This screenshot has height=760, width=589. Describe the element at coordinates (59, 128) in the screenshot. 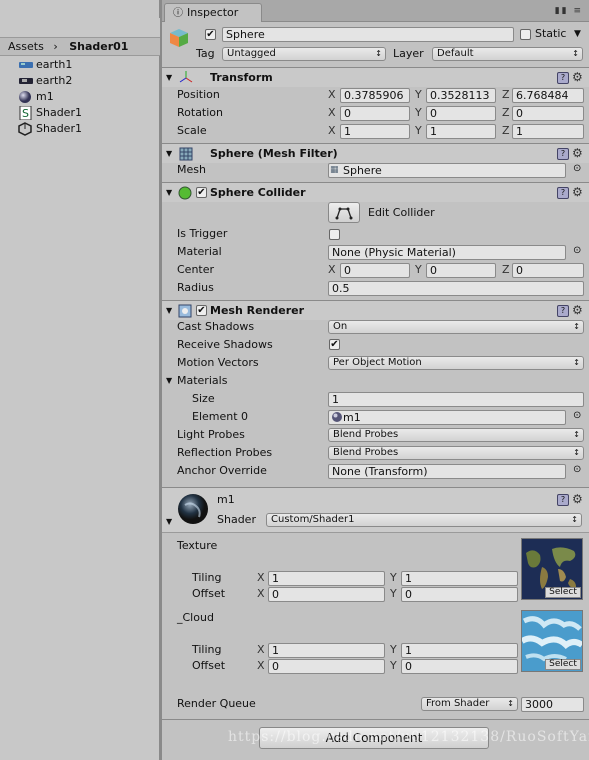

I see `asset-label: Shader1` at that location.